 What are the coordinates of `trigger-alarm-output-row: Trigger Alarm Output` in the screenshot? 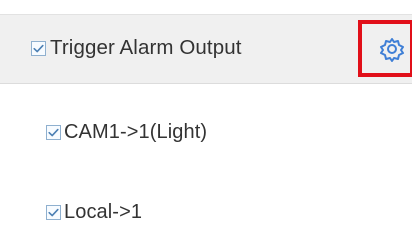 It's located at (206, 47).